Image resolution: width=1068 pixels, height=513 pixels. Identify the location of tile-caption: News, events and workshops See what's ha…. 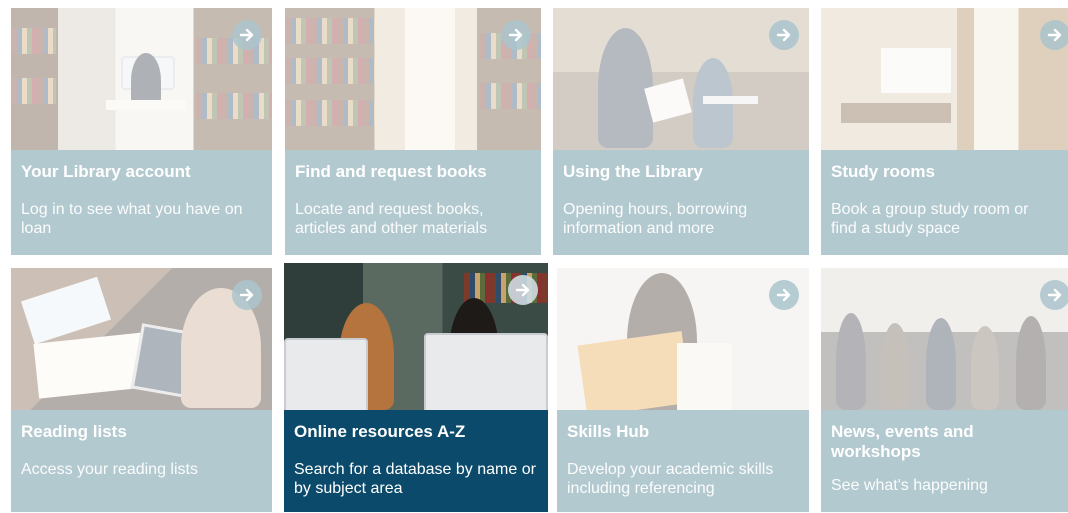
(944, 461).